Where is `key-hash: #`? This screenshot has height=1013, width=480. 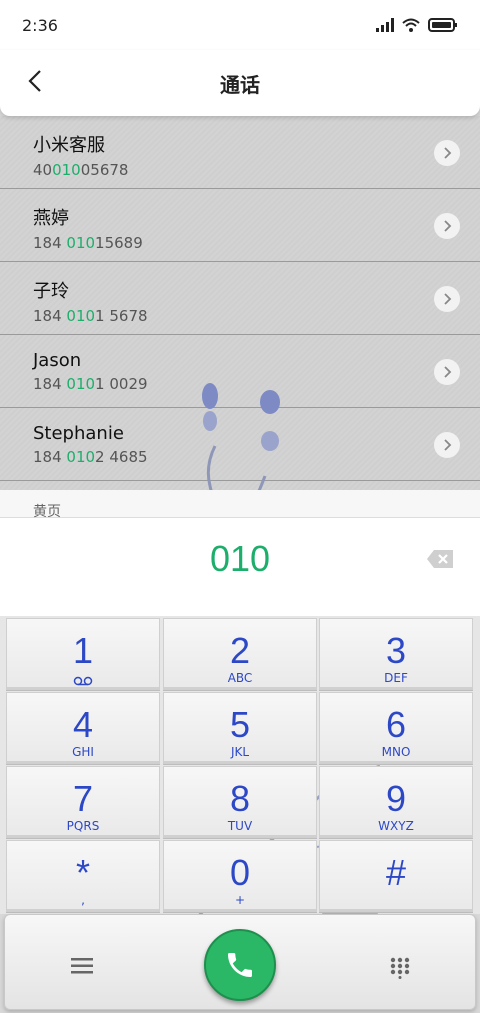
key-hash: # is located at coordinates (396, 876).